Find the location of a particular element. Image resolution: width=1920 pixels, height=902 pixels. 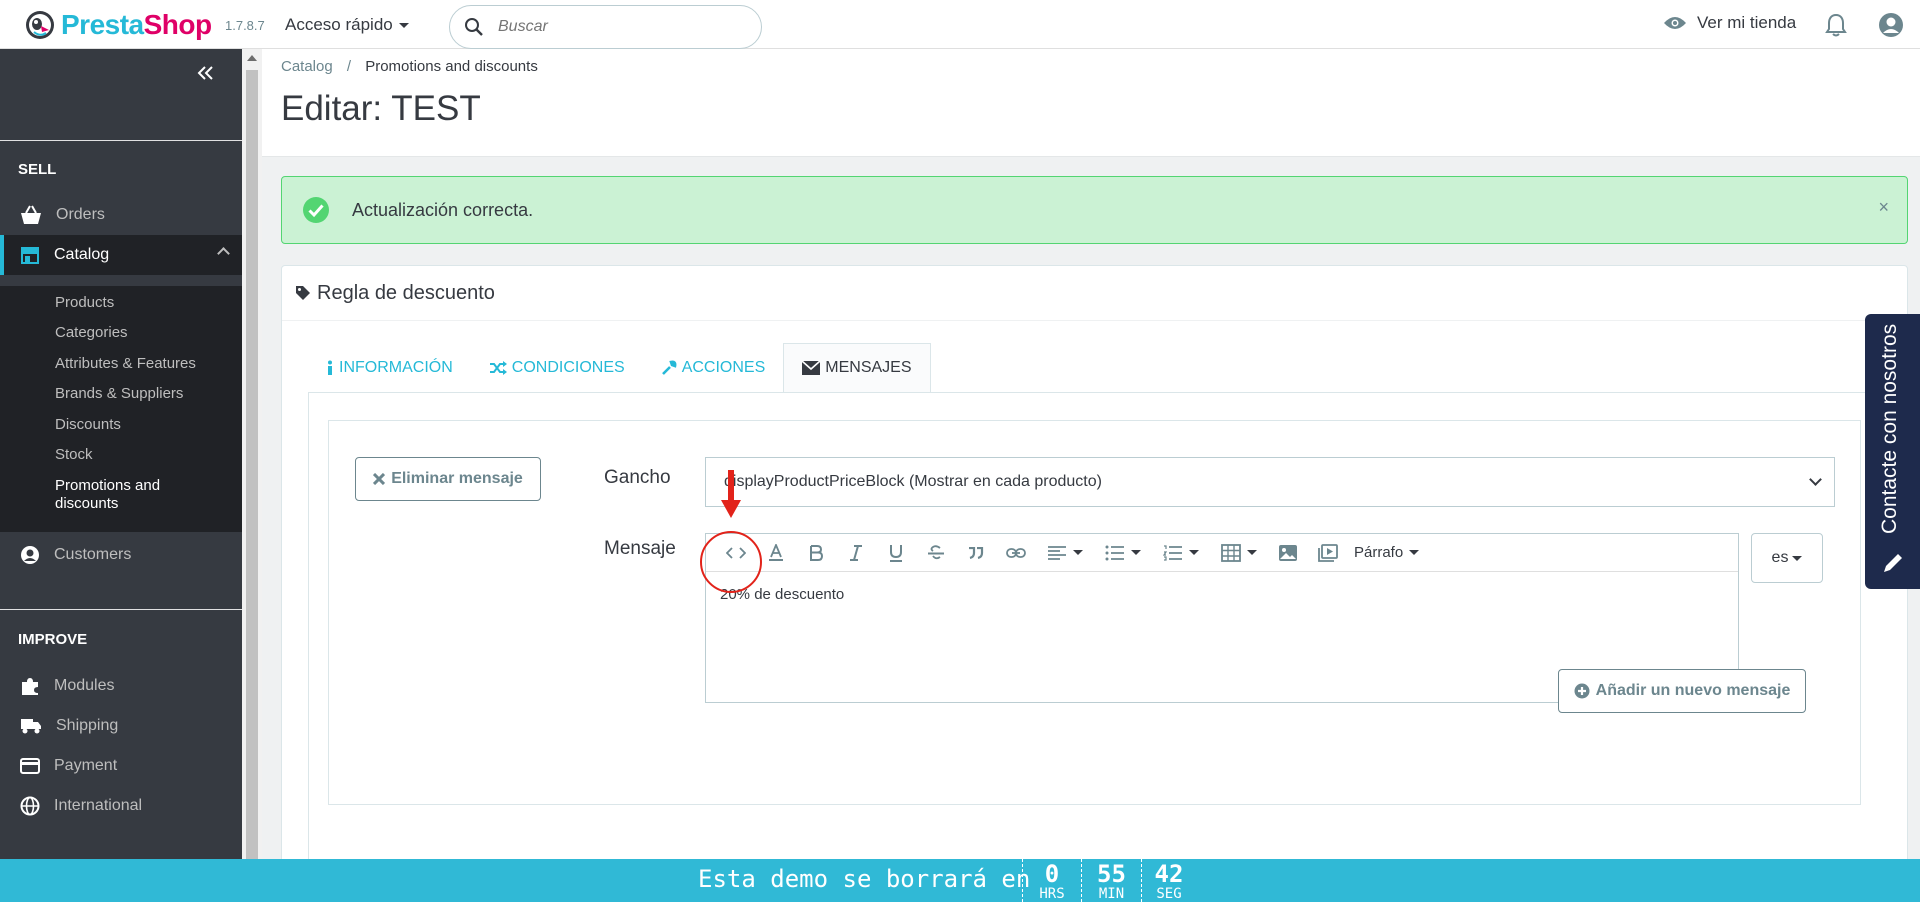

submenu-attributes-features: Attributes & Features is located at coordinates (125, 363).